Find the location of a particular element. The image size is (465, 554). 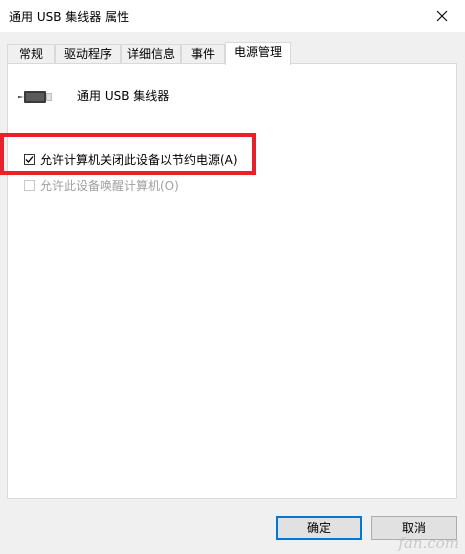

tab-strip: 常规 驱动程序 详细信息 事件 电源管理 is located at coordinates (232, 53).